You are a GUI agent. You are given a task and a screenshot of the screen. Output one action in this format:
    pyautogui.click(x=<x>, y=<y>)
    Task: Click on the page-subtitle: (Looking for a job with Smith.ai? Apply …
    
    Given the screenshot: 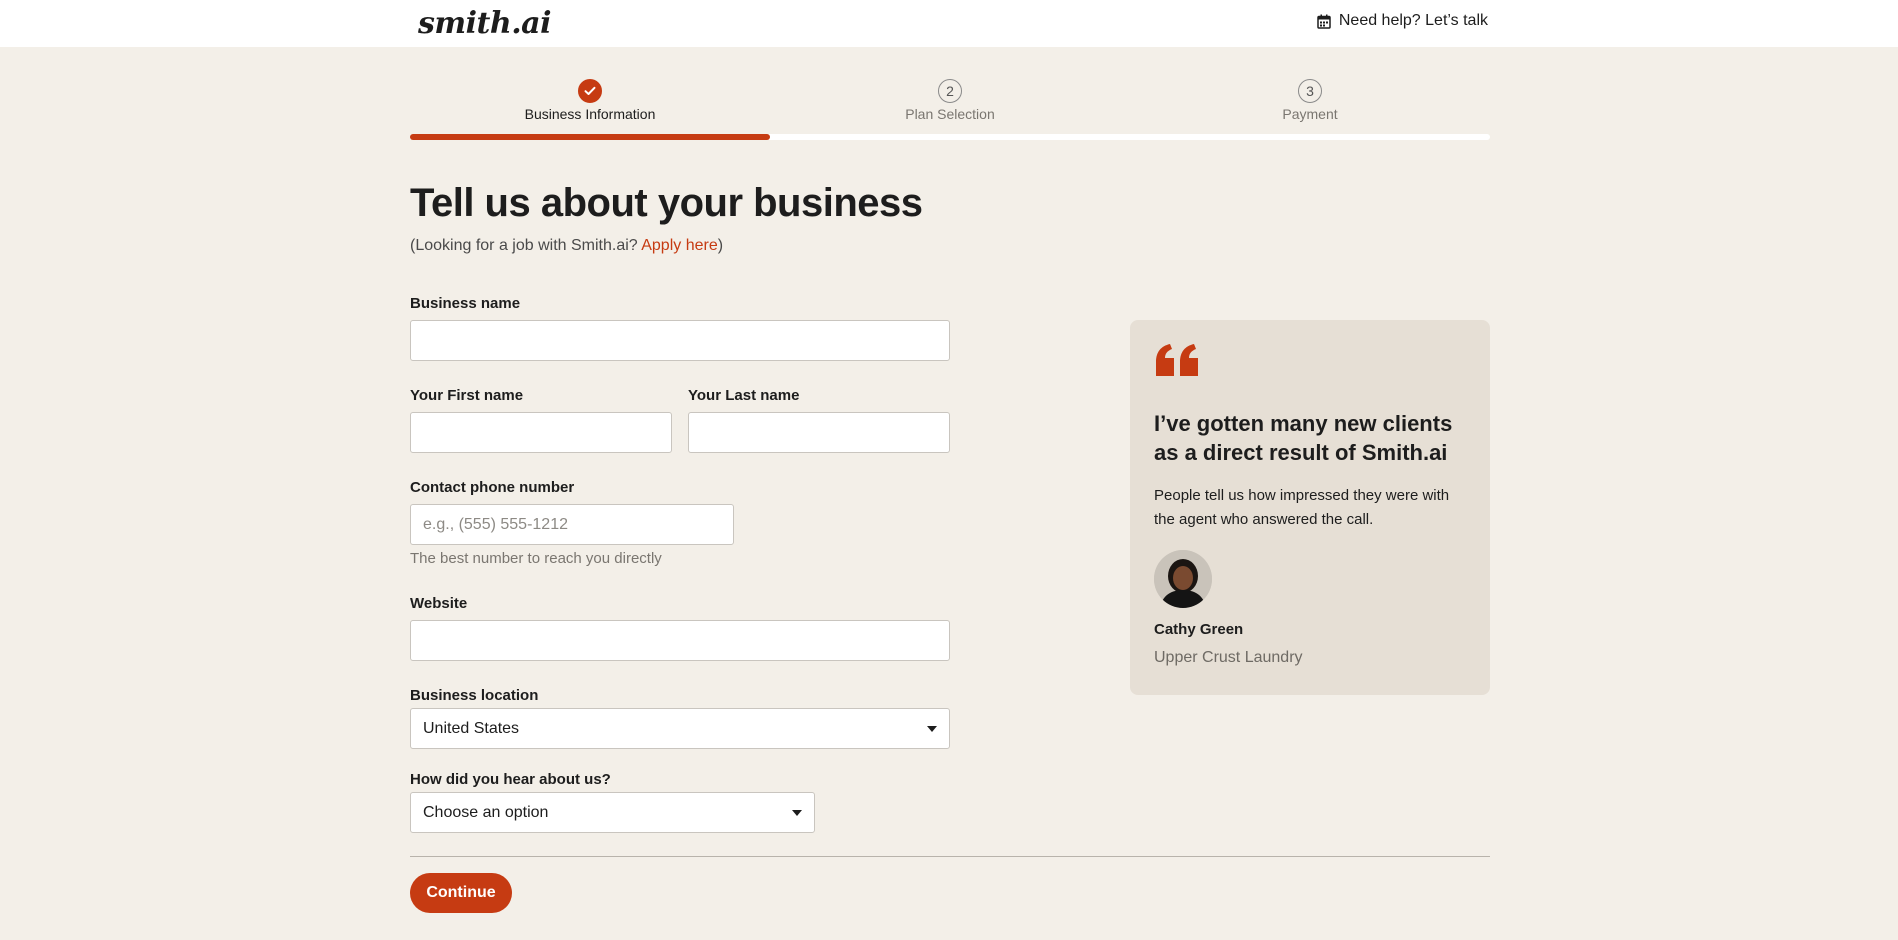 What is the action you would take?
    pyautogui.click(x=566, y=246)
    